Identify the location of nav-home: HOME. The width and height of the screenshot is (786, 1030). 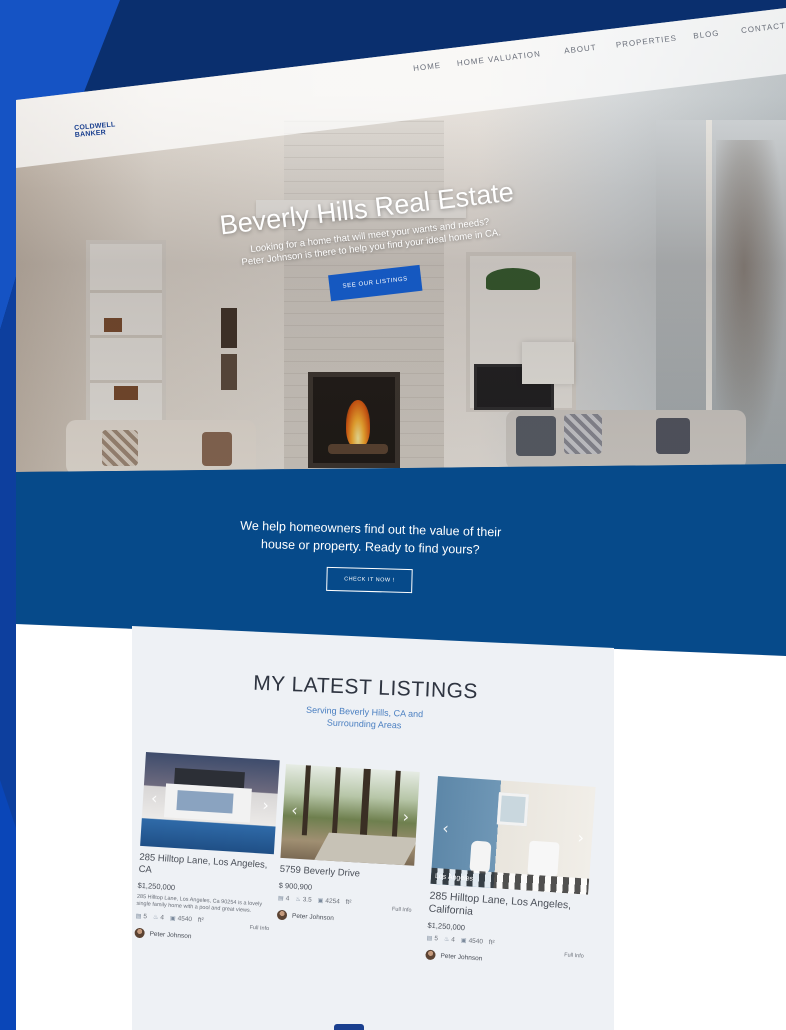
(427, 67).